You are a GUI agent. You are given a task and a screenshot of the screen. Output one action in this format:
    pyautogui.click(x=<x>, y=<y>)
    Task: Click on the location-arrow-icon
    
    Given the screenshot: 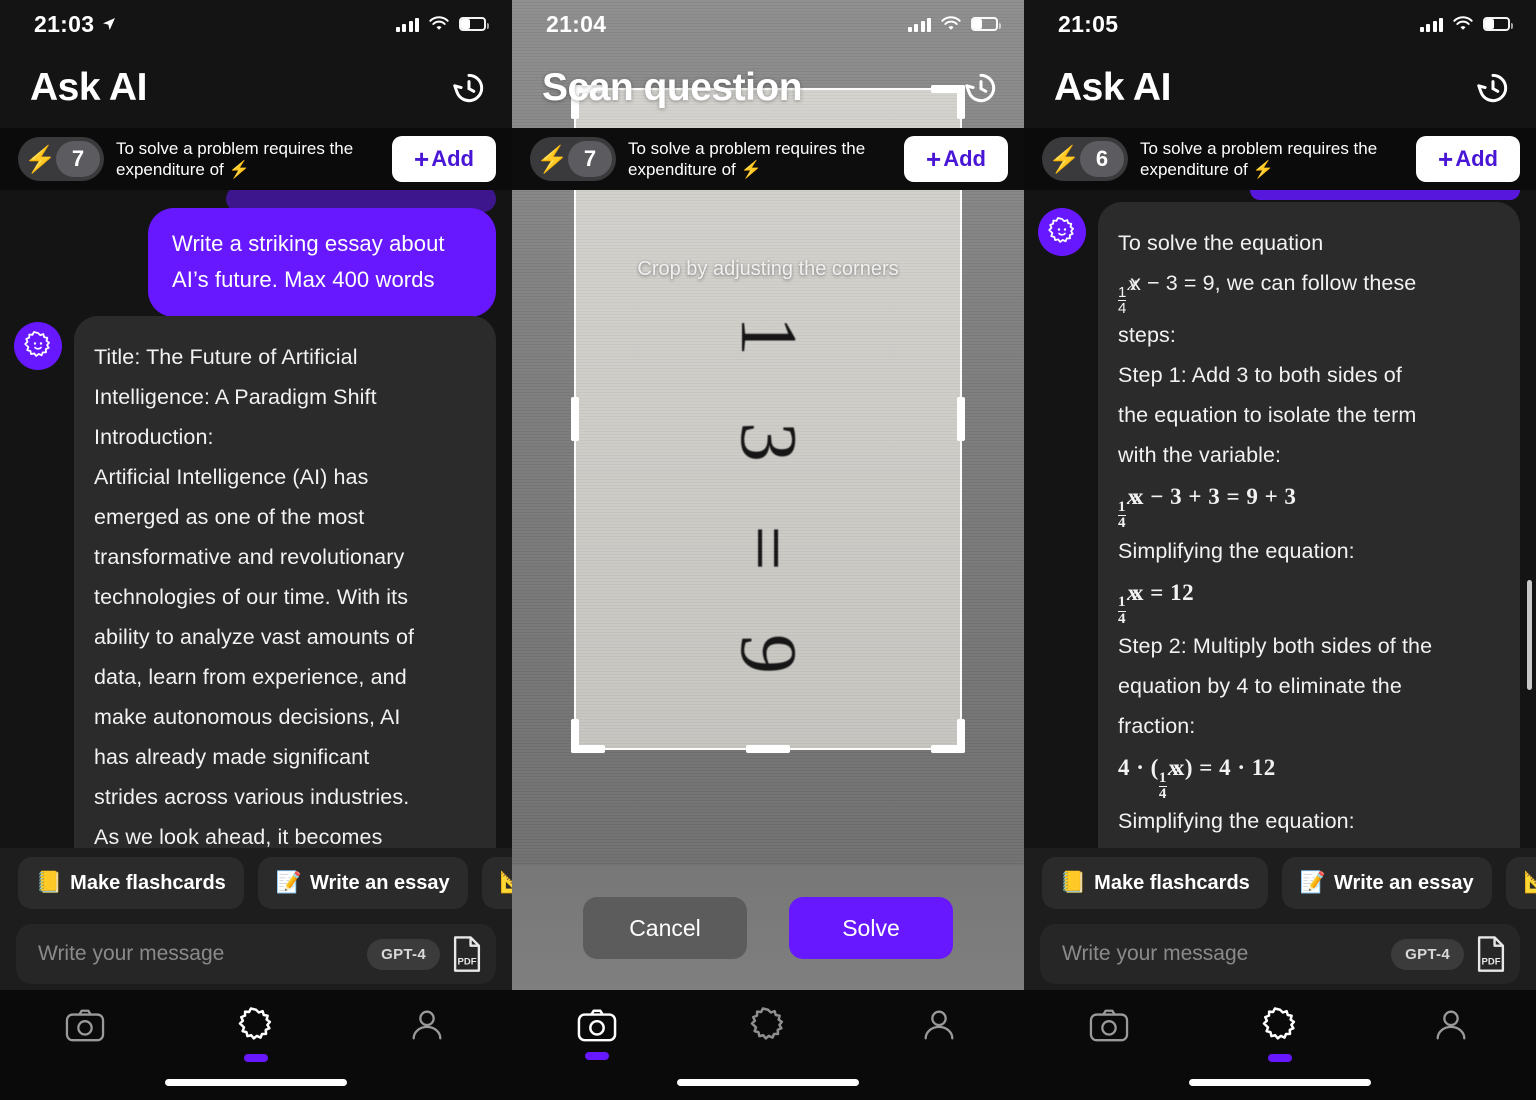 What is the action you would take?
    pyautogui.click(x=109, y=24)
    